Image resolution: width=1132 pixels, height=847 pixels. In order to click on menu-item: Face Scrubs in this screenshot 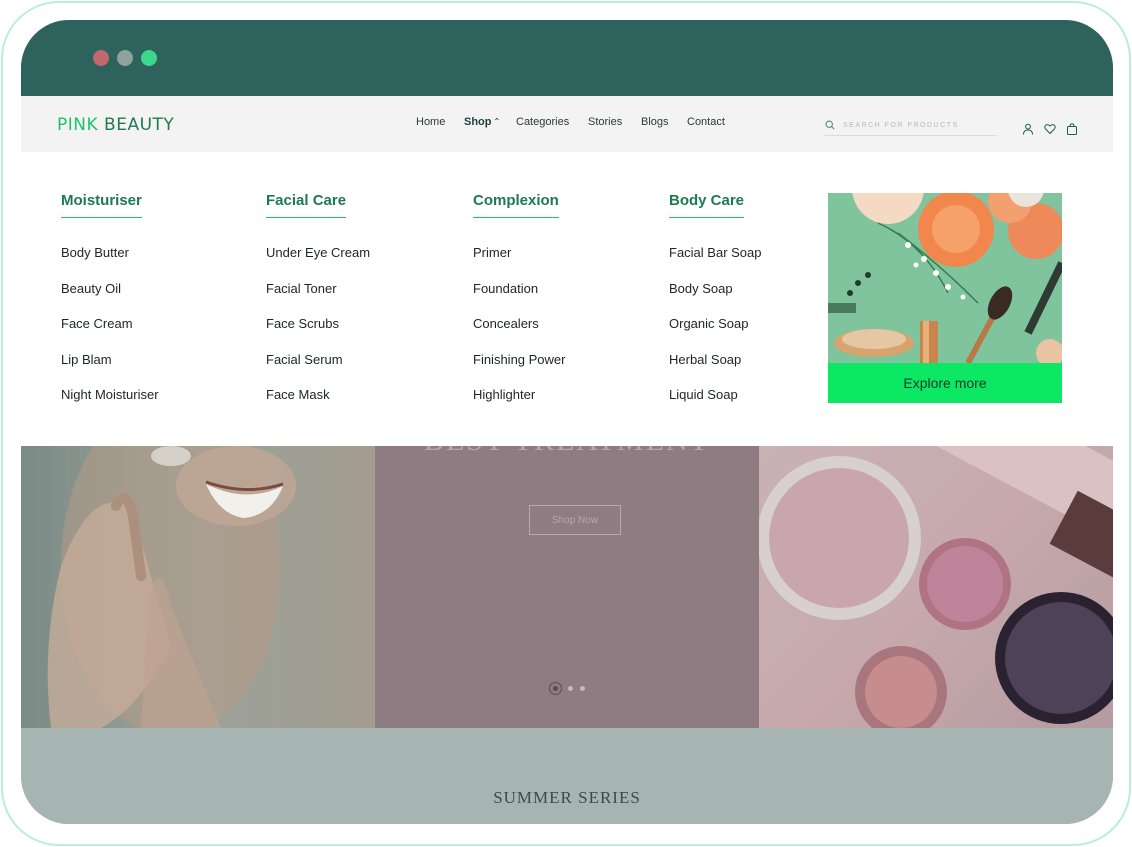, I will do `click(302, 323)`.